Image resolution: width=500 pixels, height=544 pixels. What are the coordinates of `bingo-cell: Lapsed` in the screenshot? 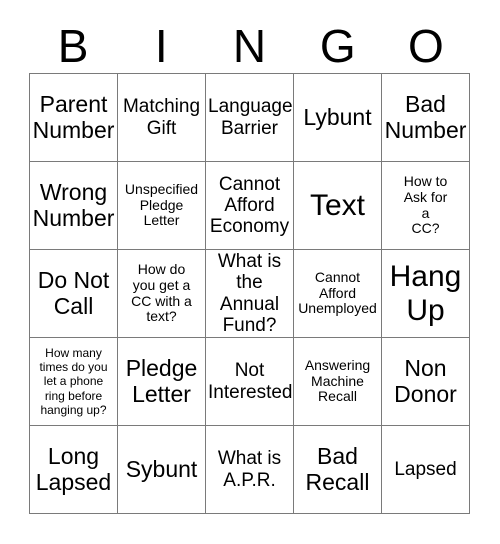 It's located at (426, 470).